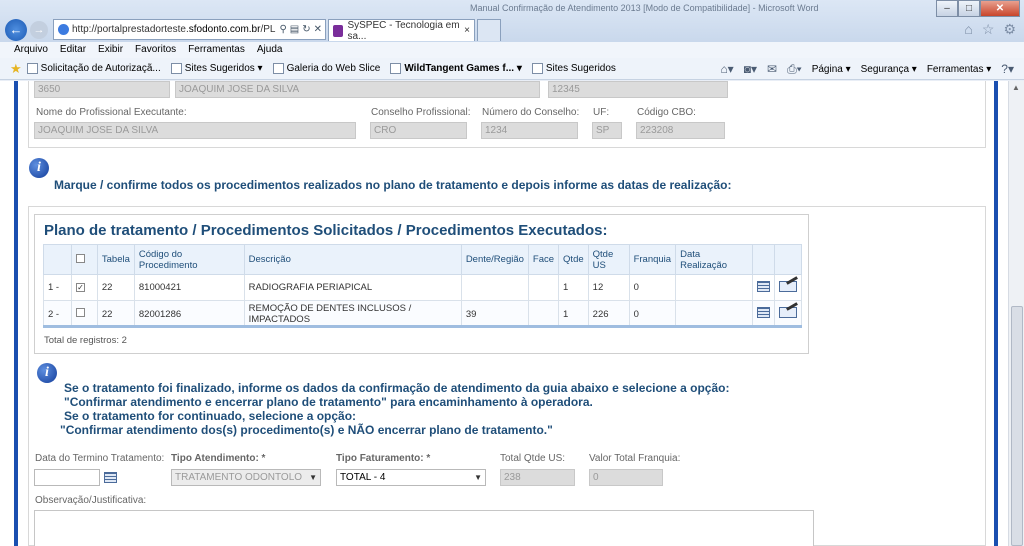  What do you see at coordinates (1009, 29) in the screenshot?
I see `settings-gear-icon: ⚙` at bounding box center [1009, 29].